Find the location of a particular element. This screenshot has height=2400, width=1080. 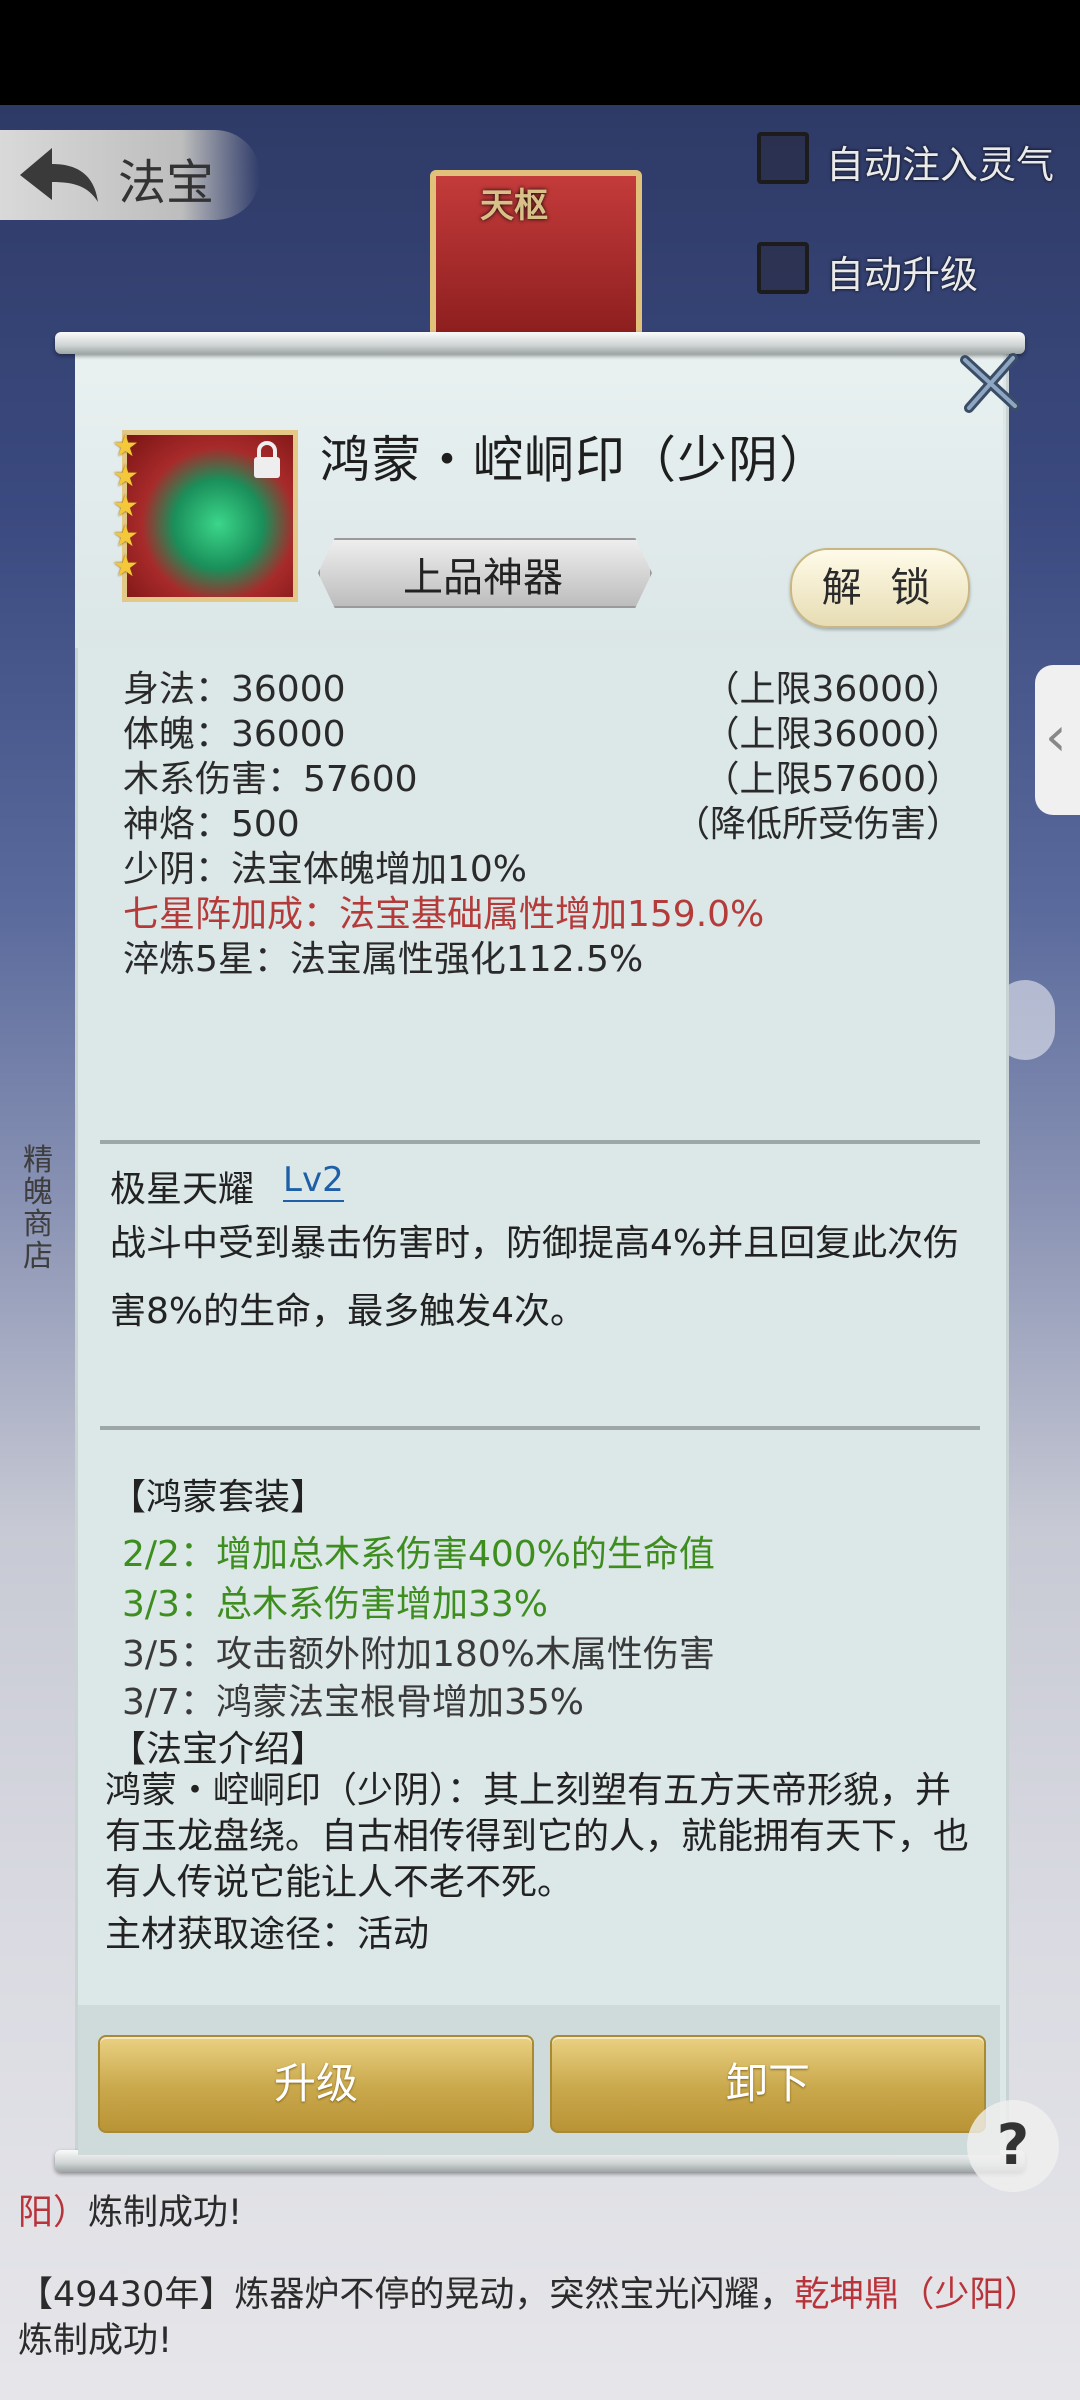

auto-inject-label: 自动注入灵气 is located at coordinates (940, 165).